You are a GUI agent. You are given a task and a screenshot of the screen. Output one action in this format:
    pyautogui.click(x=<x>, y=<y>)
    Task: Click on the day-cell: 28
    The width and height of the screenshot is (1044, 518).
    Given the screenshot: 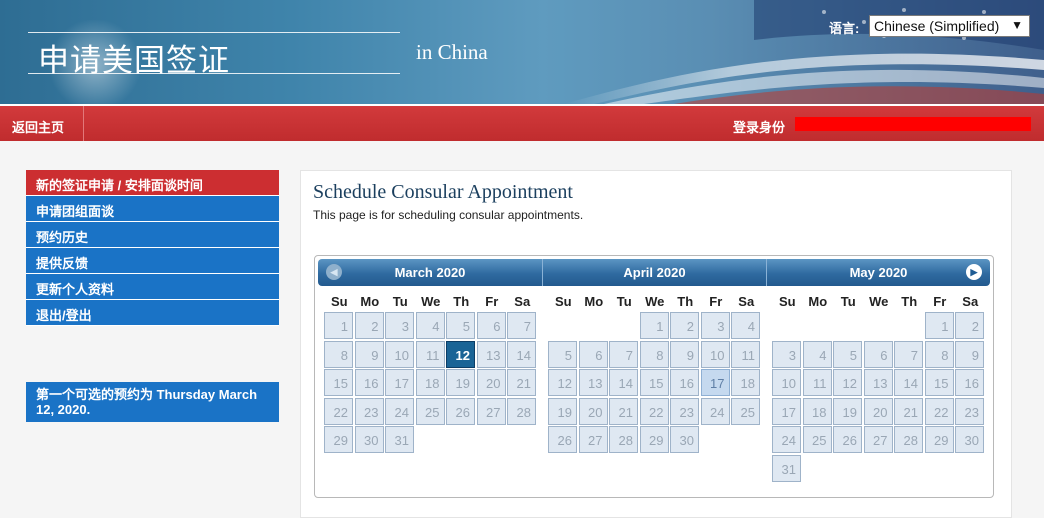 What is the action you would take?
    pyautogui.click(x=623, y=439)
    